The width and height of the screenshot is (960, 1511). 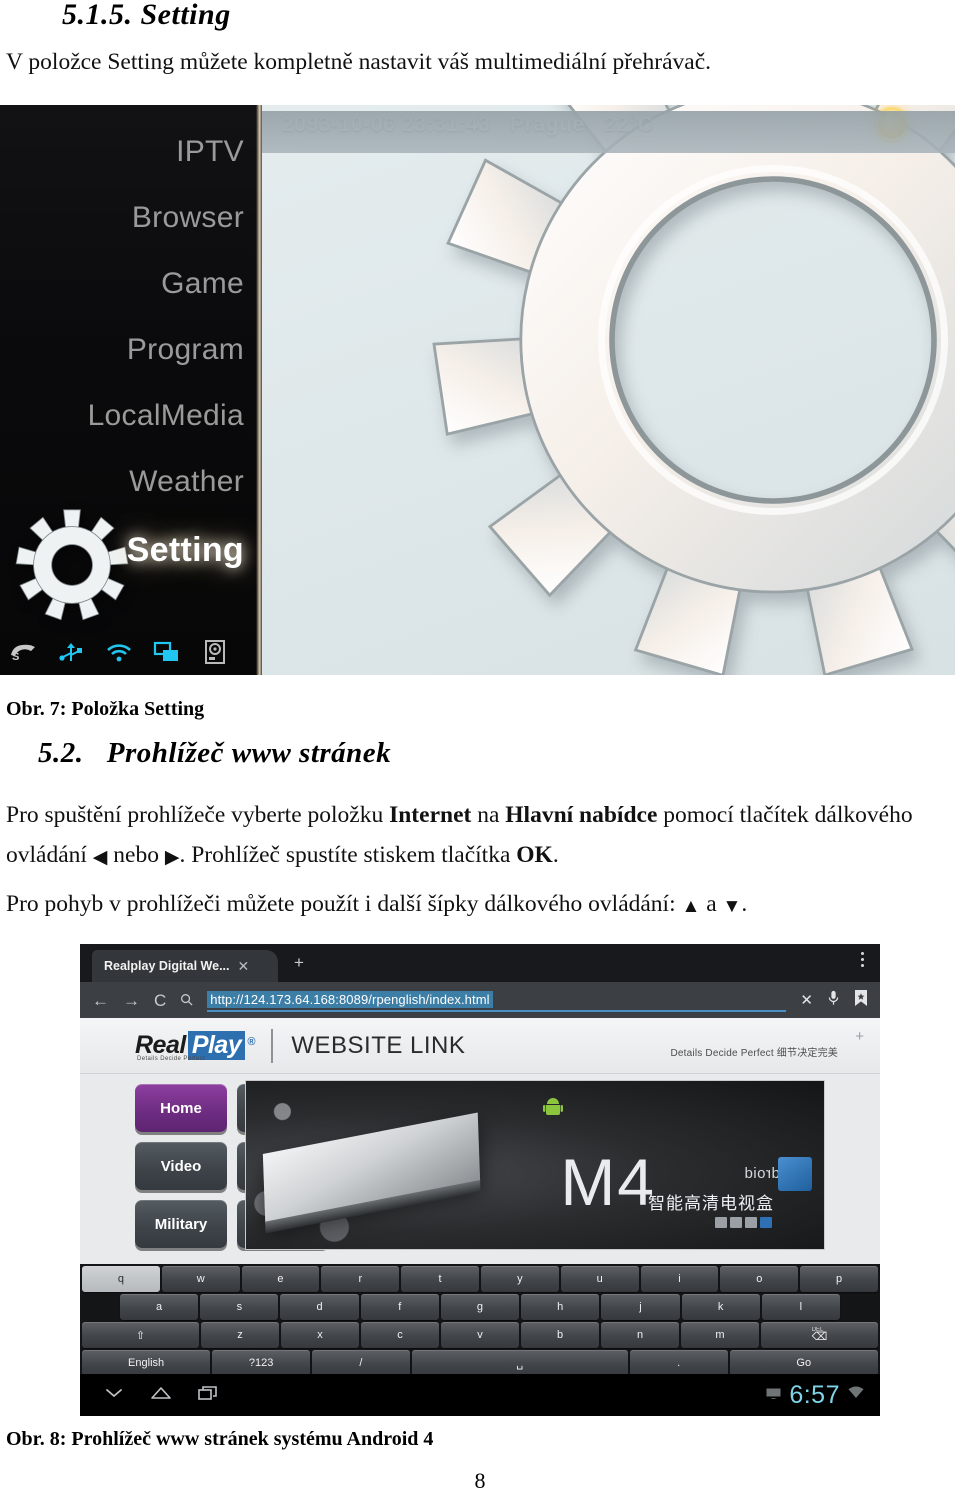 What do you see at coordinates (759, 1279) in the screenshot?
I see `key-o: o` at bounding box center [759, 1279].